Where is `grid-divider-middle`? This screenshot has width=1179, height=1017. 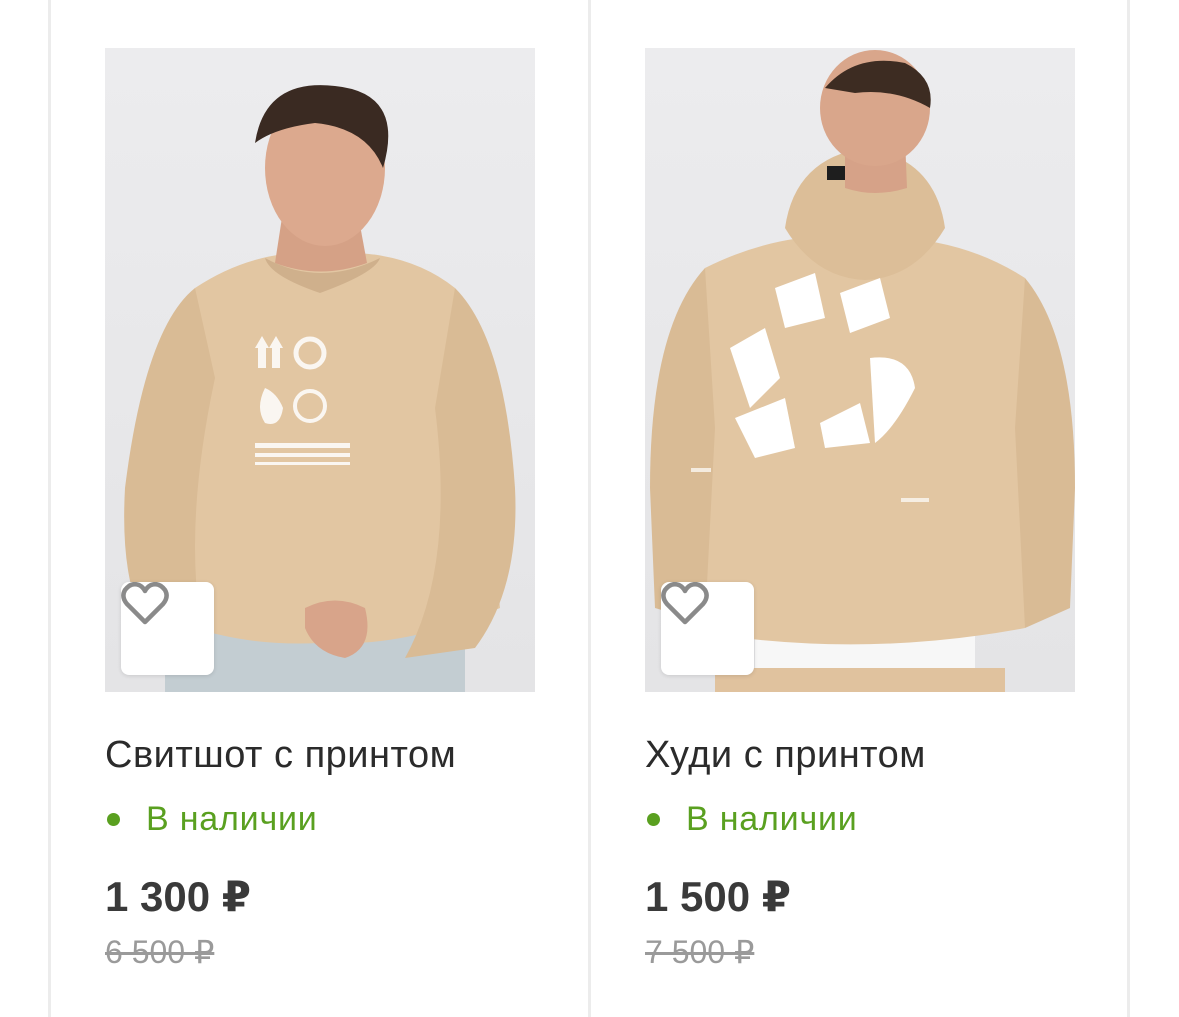
grid-divider-middle is located at coordinates (589, 508).